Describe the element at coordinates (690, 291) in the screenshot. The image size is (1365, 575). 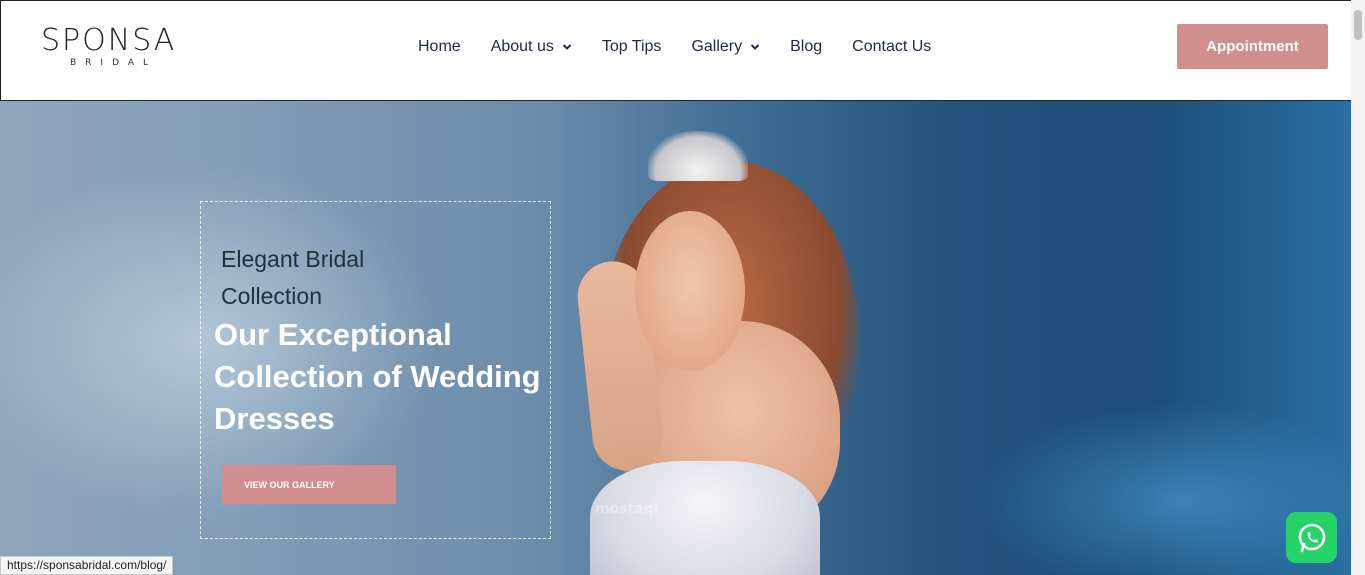
I see `hero-image-bride` at that location.